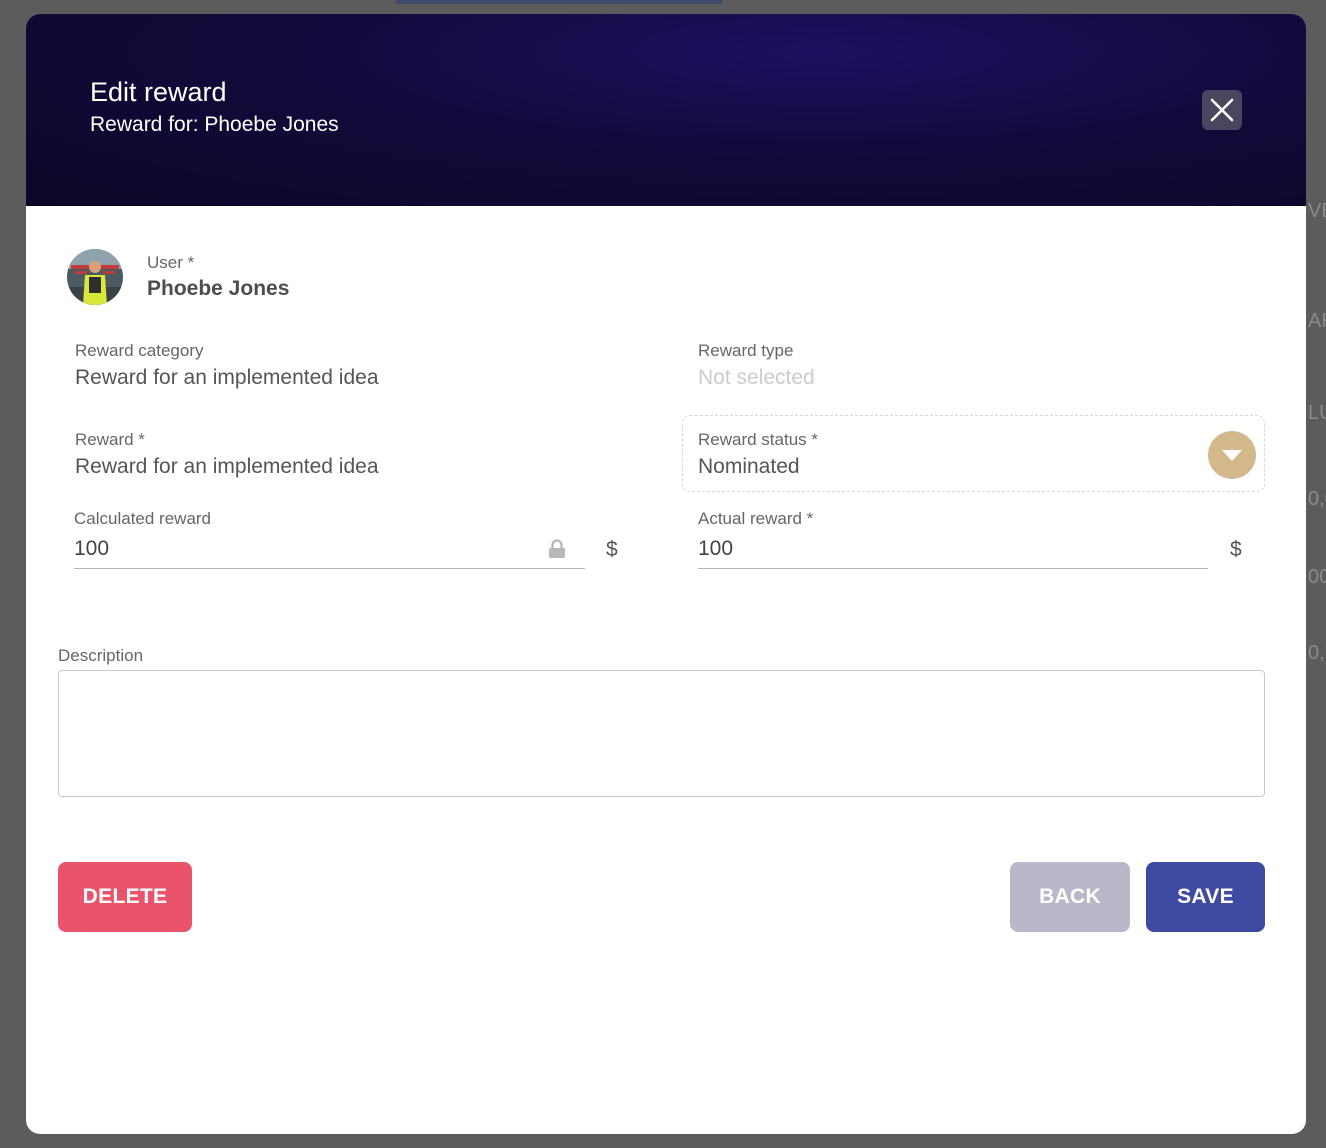 This screenshot has width=1326, height=1148. Describe the element at coordinates (749, 467) in the screenshot. I see `reward-status-value: Nominated` at that location.